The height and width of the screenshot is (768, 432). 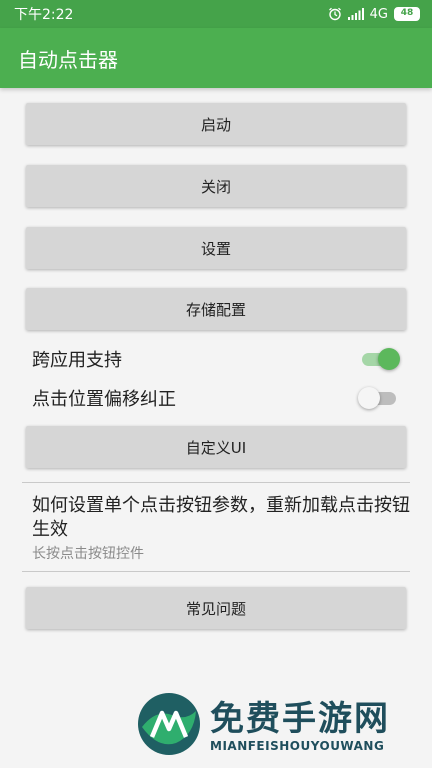 What do you see at coordinates (216, 58) in the screenshot?
I see `app-bar: 自动点击器` at bounding box center [216, 58].